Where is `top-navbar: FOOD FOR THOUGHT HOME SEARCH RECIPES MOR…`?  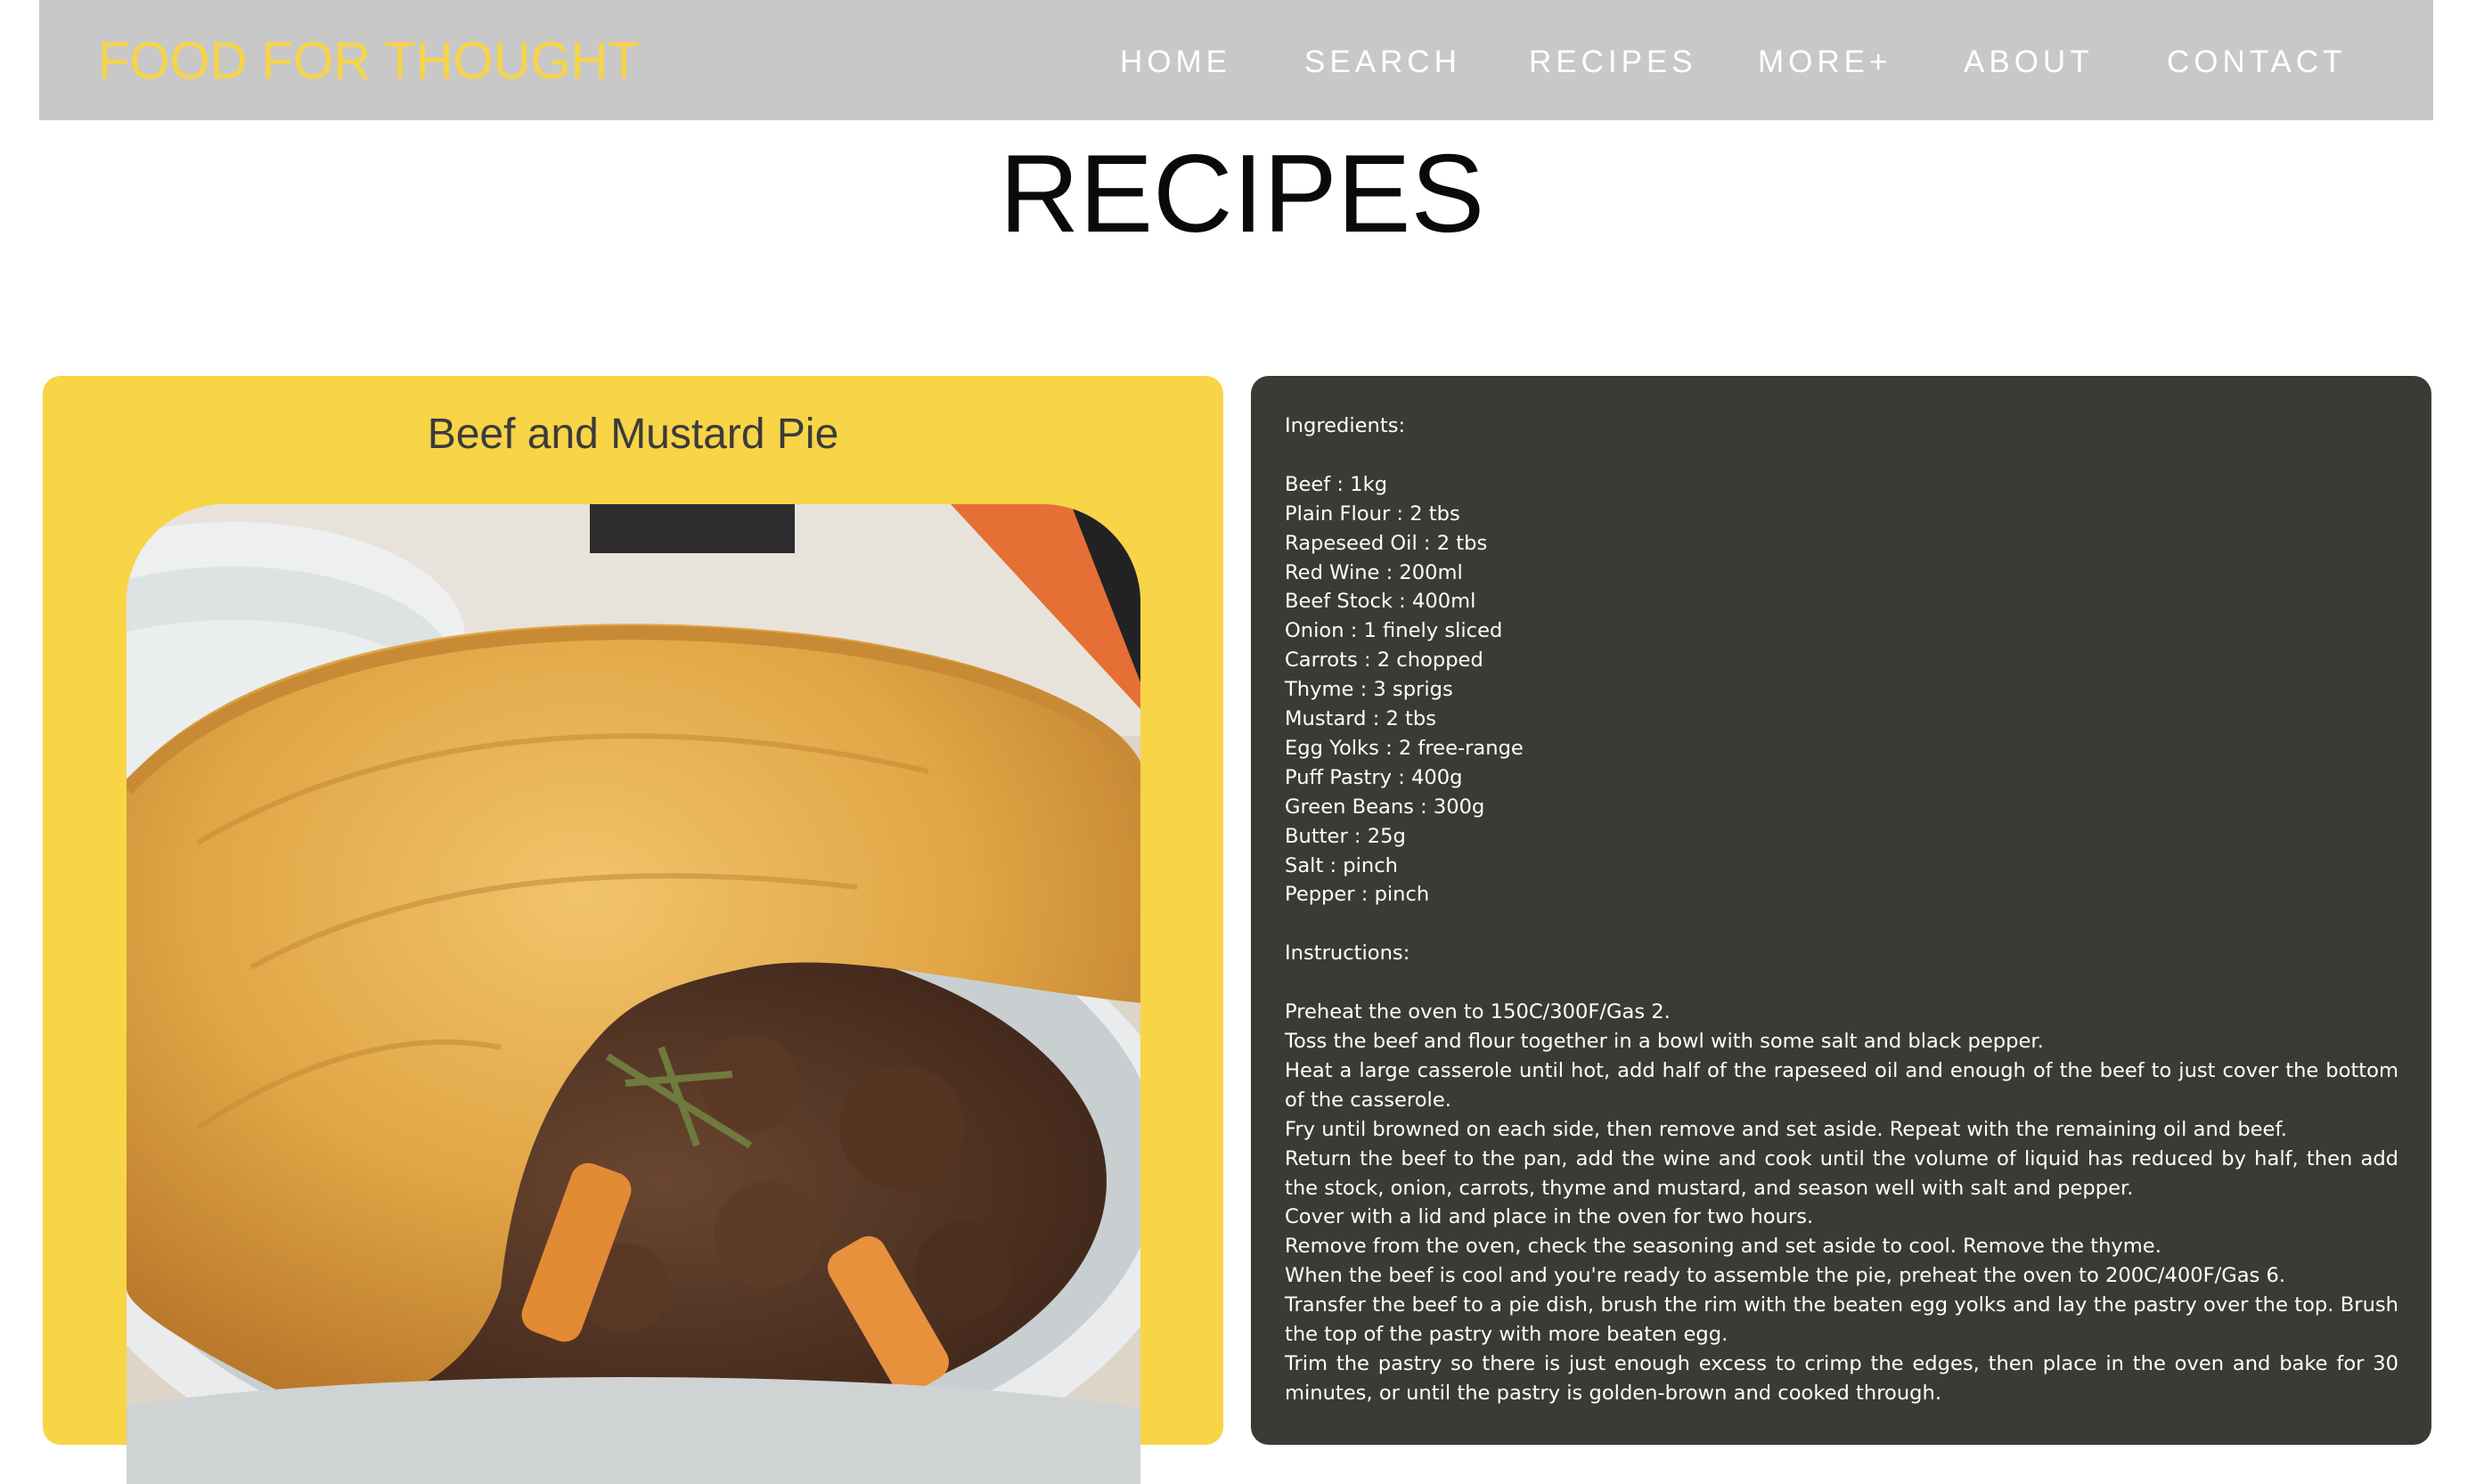
top-navbar: FOOD FOR THOUGHT HOME SEARCH RECIPES MOR… is located at coordinates (1236, 60).